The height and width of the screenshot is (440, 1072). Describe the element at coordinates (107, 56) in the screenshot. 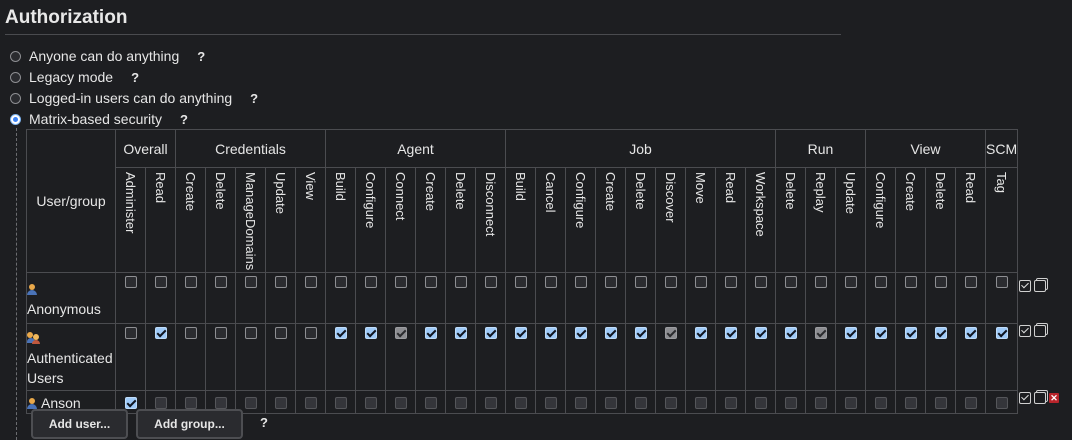

I see `strategy-anyone: Anyone can do anything ?` at that location.